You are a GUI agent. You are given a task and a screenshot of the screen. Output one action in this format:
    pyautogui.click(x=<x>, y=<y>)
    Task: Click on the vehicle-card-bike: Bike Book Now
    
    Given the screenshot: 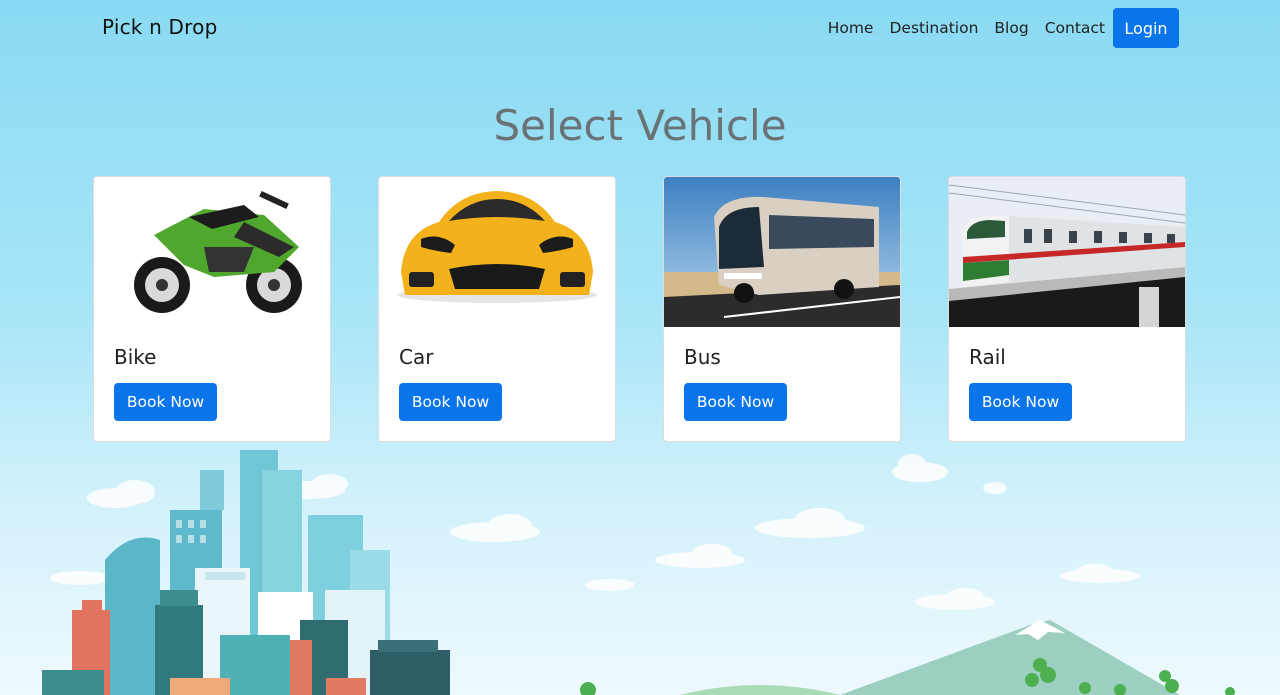 What is the action you would take?
    pyautogui.click(x=212, y=309)
    